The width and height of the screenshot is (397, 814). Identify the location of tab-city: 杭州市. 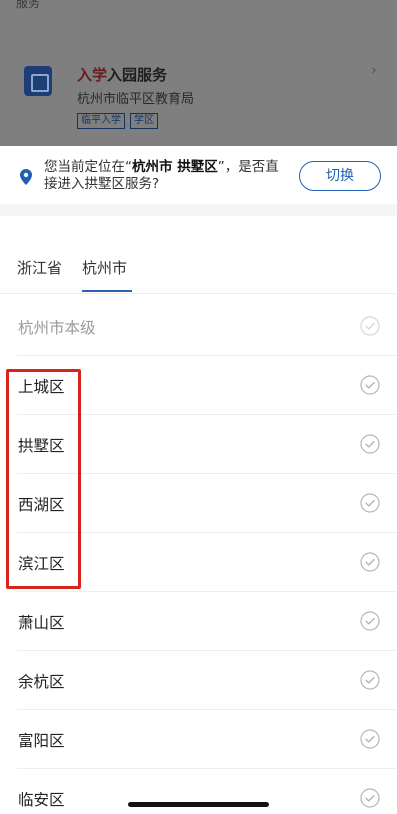
(104, 267).